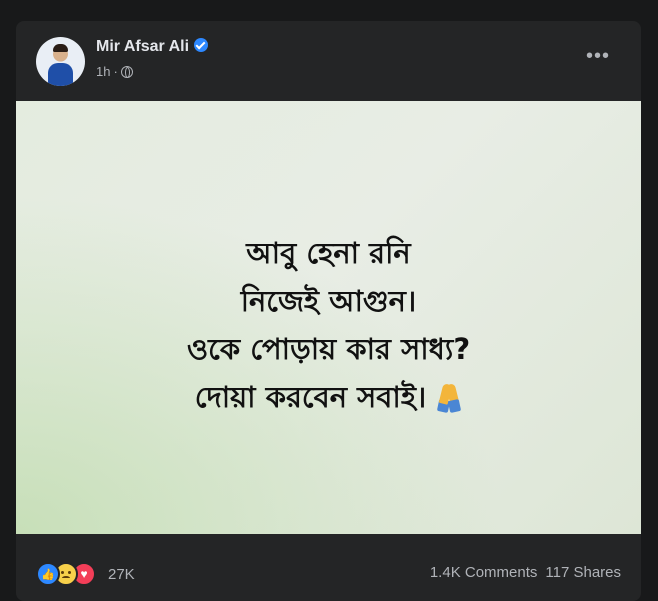 This screenshot has height=601, width=658. Describe the element at coordinates (328, 61) in the screenshot. I see `post-header: Mir Afsar Ali 1h · •••` at that location.